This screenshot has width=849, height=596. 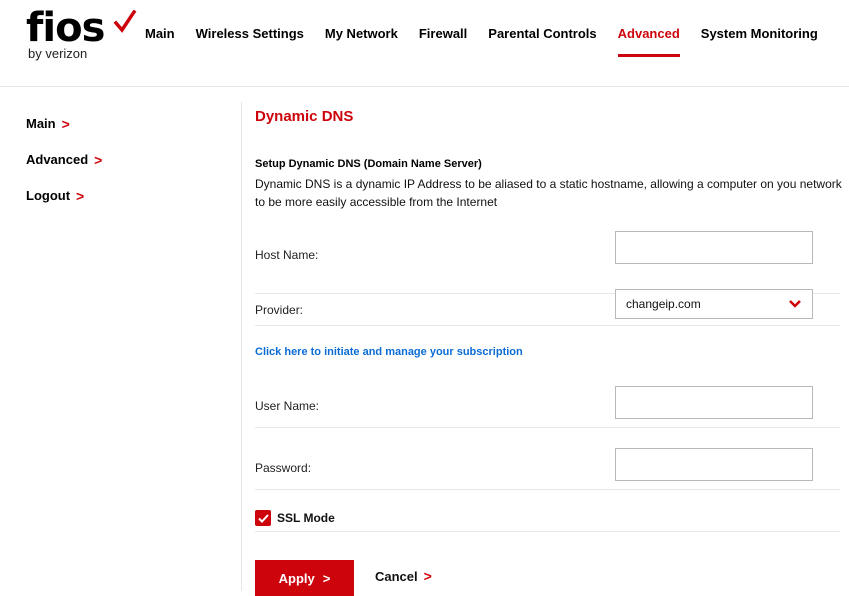 I want to click on topnav-main: Main, so click(x=160, y=33).